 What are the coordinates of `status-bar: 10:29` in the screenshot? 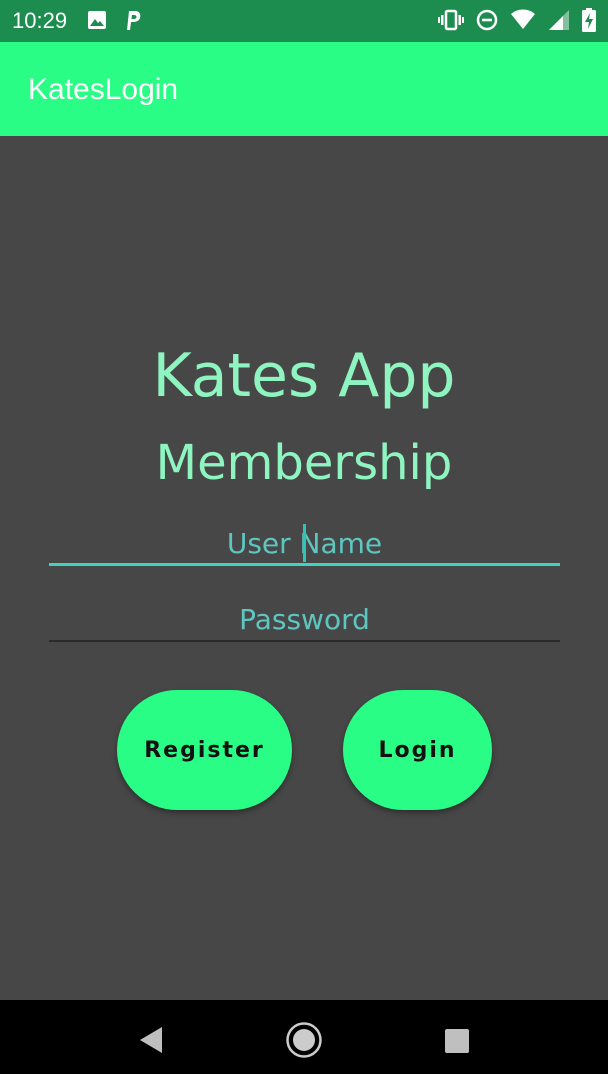 It's located at (304, 21).